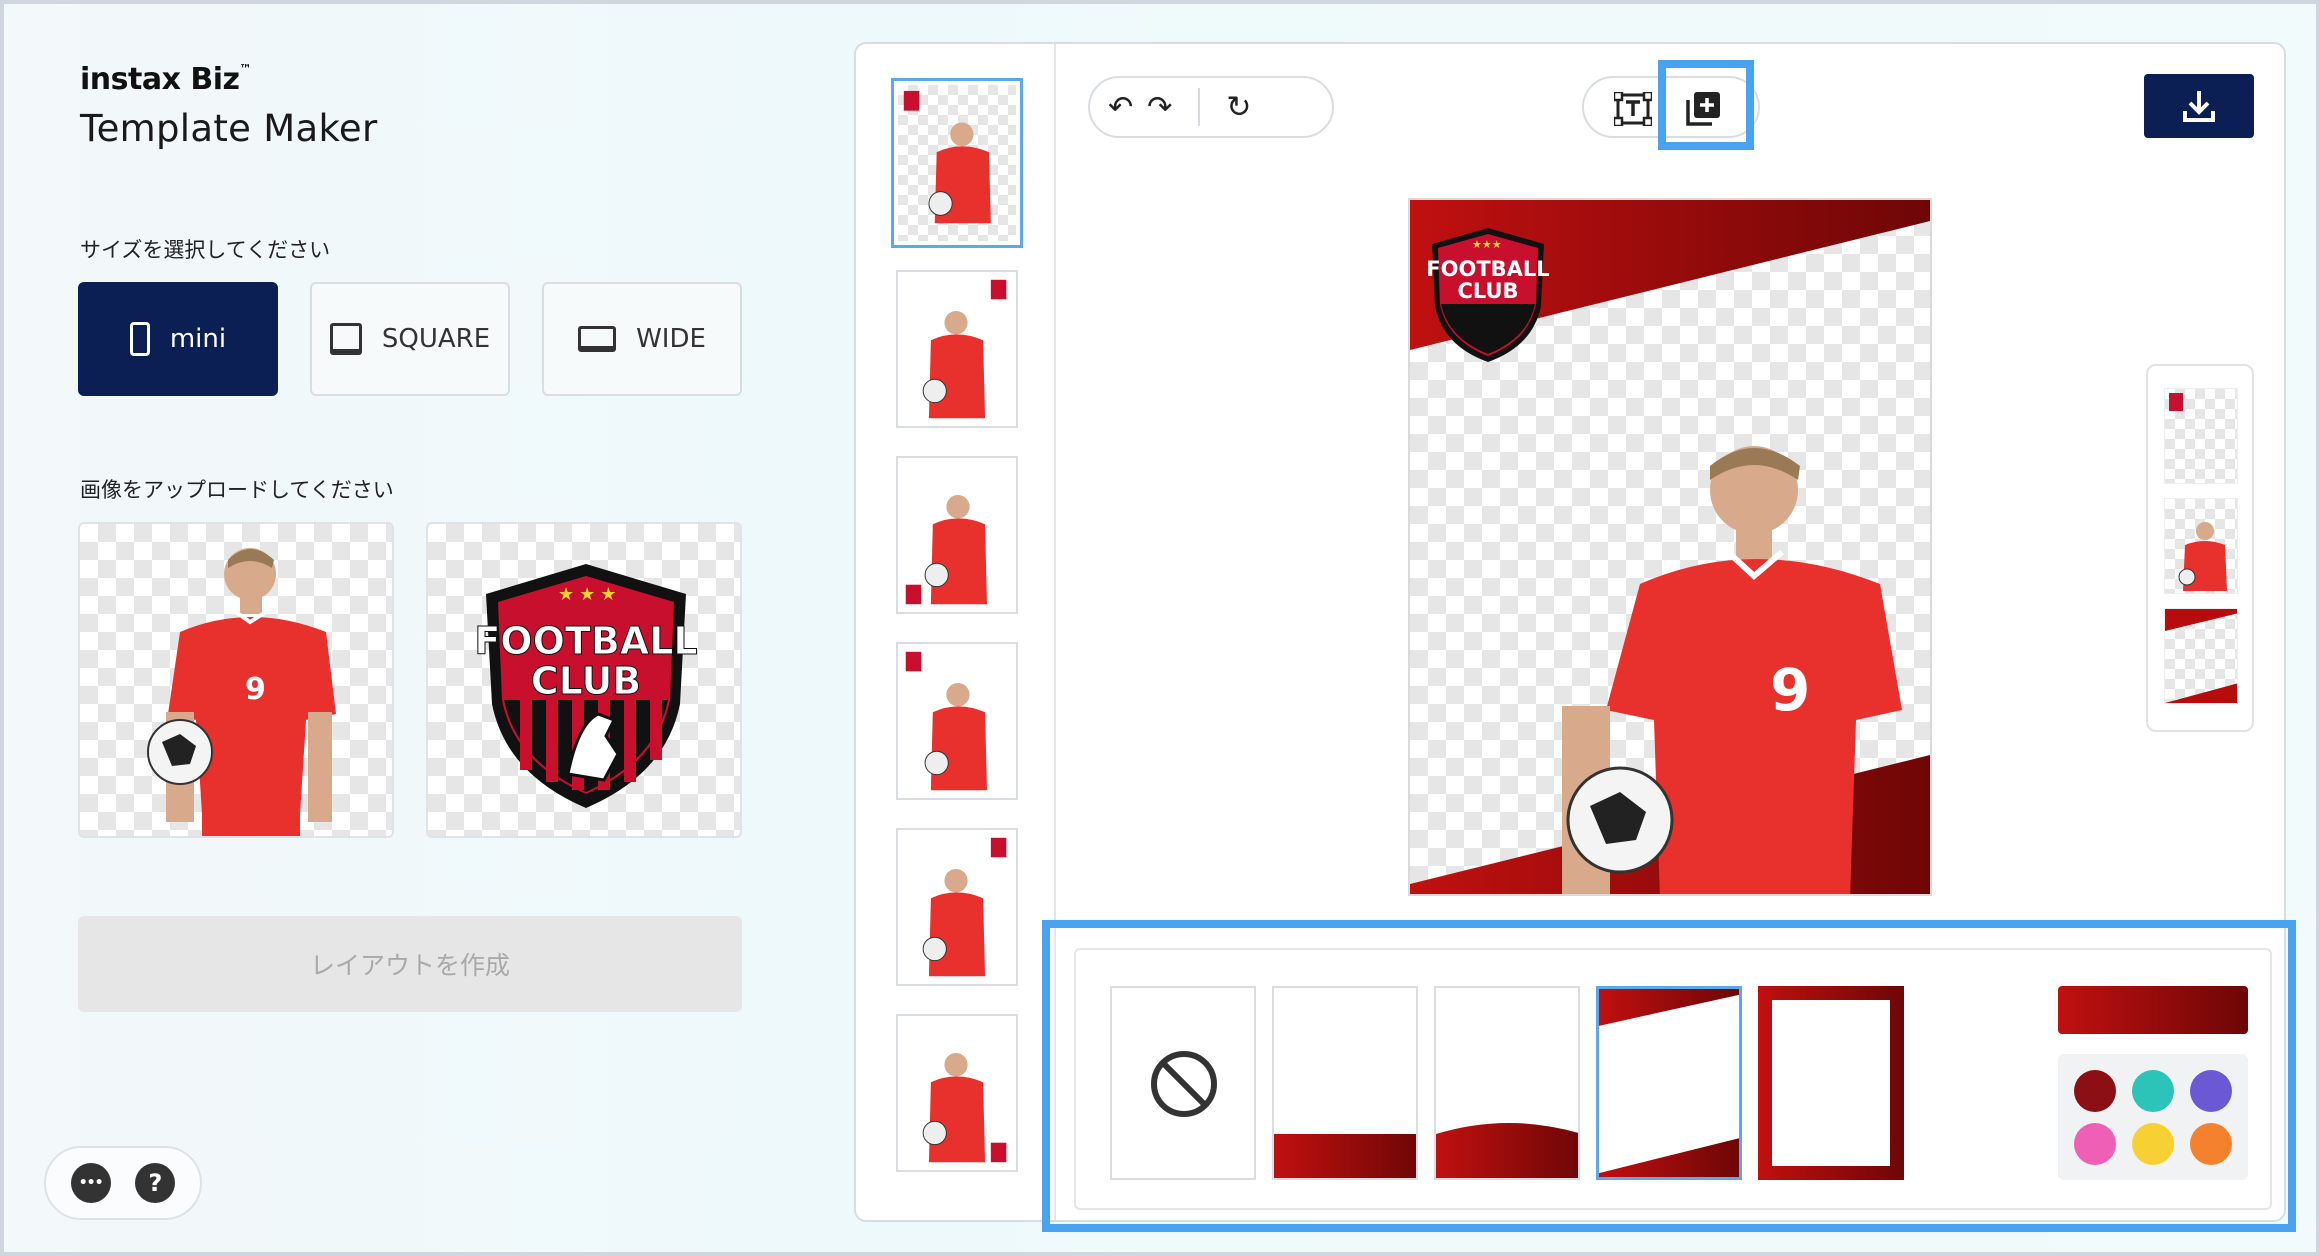  I want to click on phone-portrait-icon, so click(139, 339).